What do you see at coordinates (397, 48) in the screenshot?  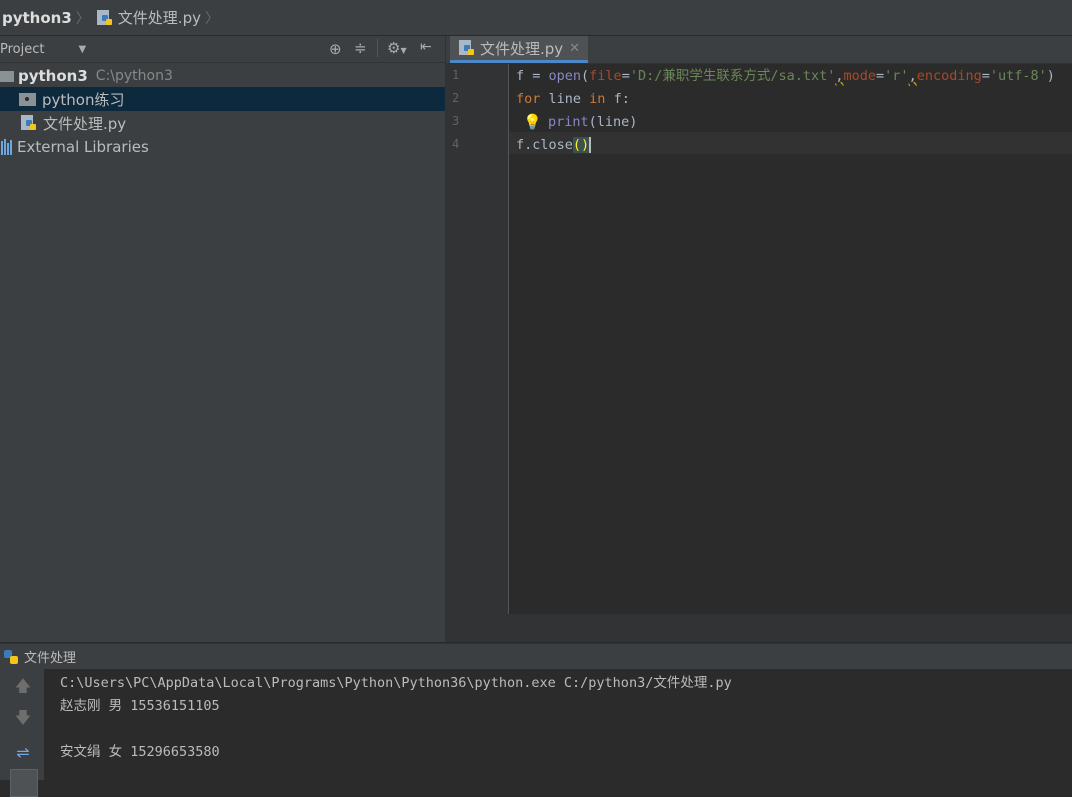 I see `gear-icon: ⚙▼` at bounding box center [397, 48].